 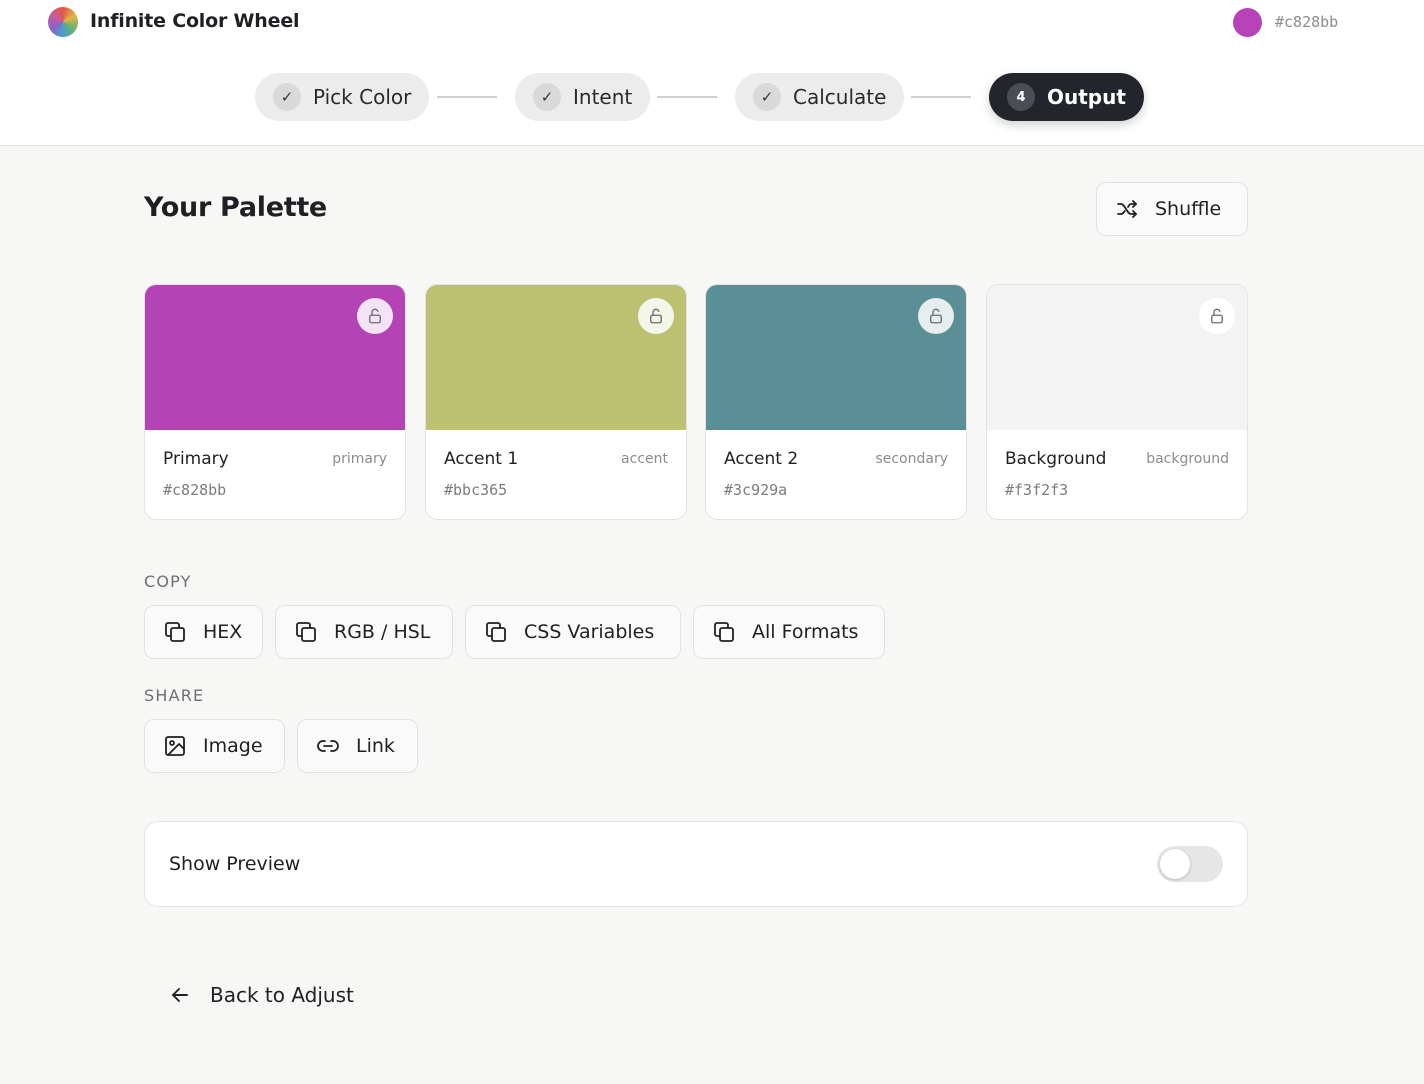 What do you see at coordinates (382, 632) in the screenshot?
I see `copy-rgb-hsl-label: RGB / HSL` at bounding box center [382, 632].